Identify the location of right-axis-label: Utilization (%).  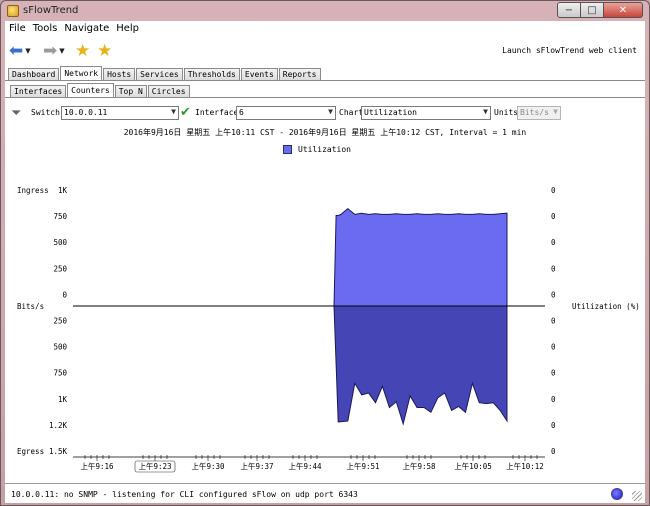
(606, 306).